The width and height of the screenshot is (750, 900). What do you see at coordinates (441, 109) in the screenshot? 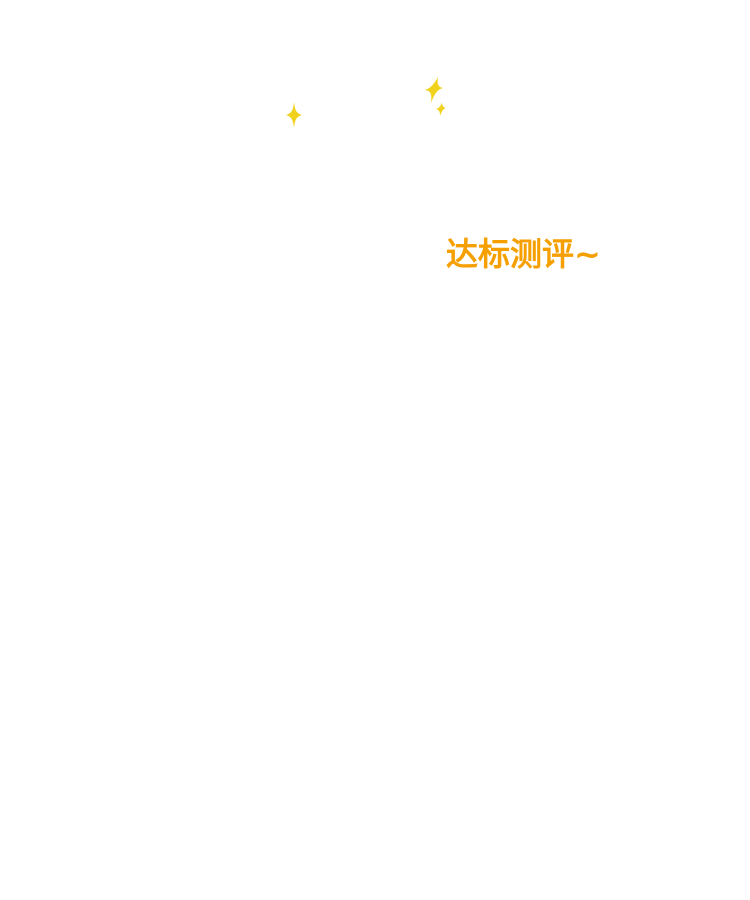
I see `small-sparkle-icon` at bounding box center [441, 109].